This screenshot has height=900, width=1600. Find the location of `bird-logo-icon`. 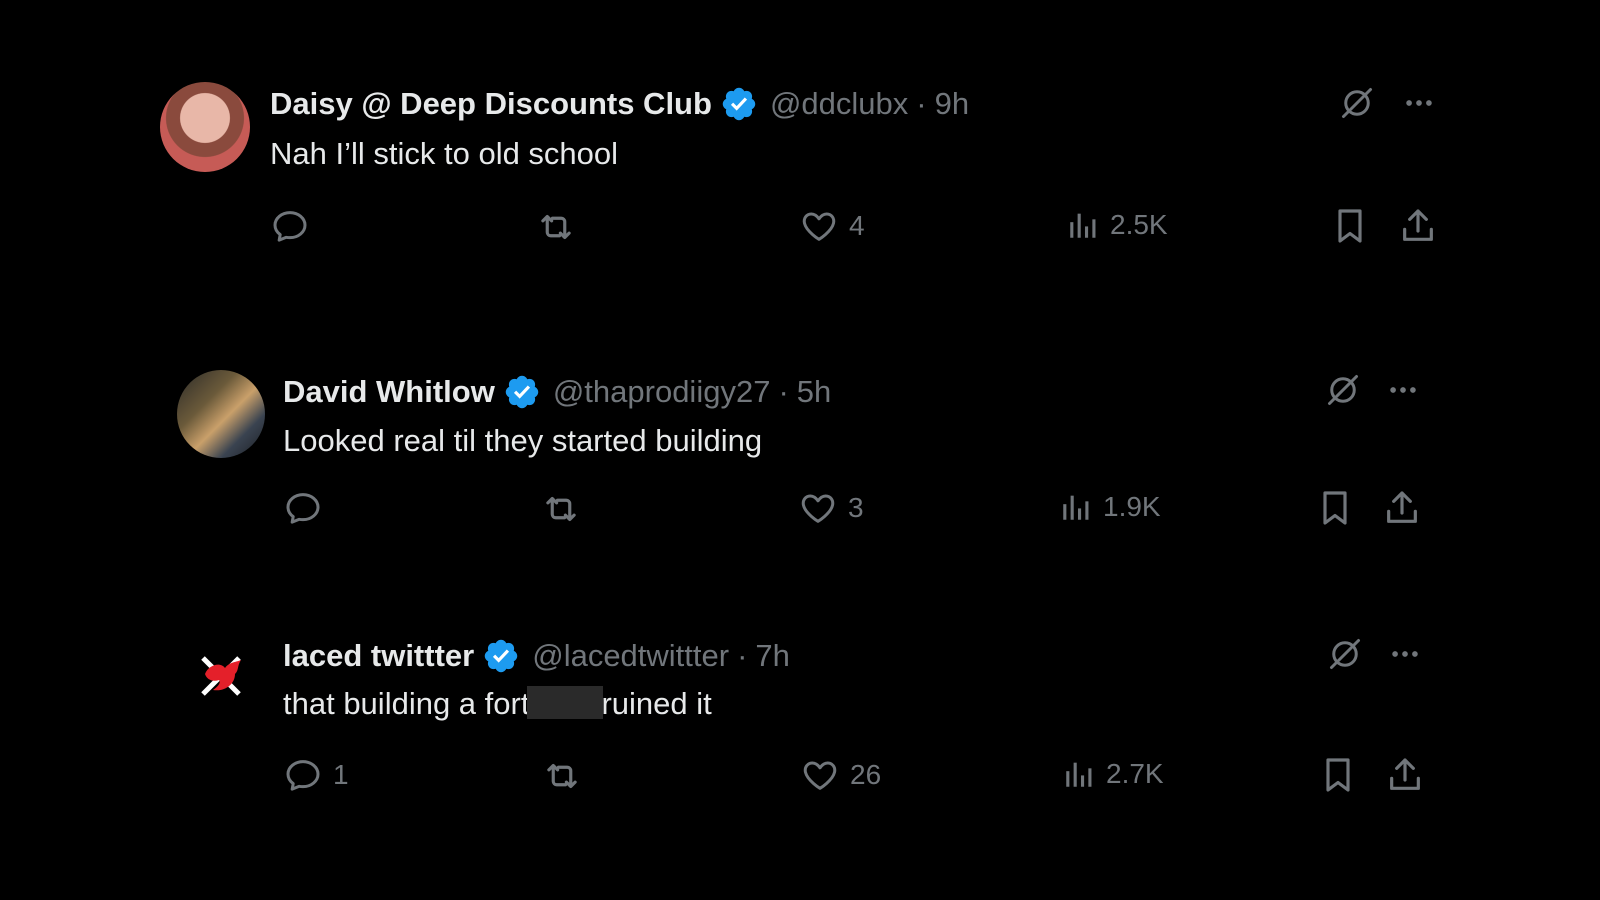

bird-logo-icon is located at coordinates (221, 676).